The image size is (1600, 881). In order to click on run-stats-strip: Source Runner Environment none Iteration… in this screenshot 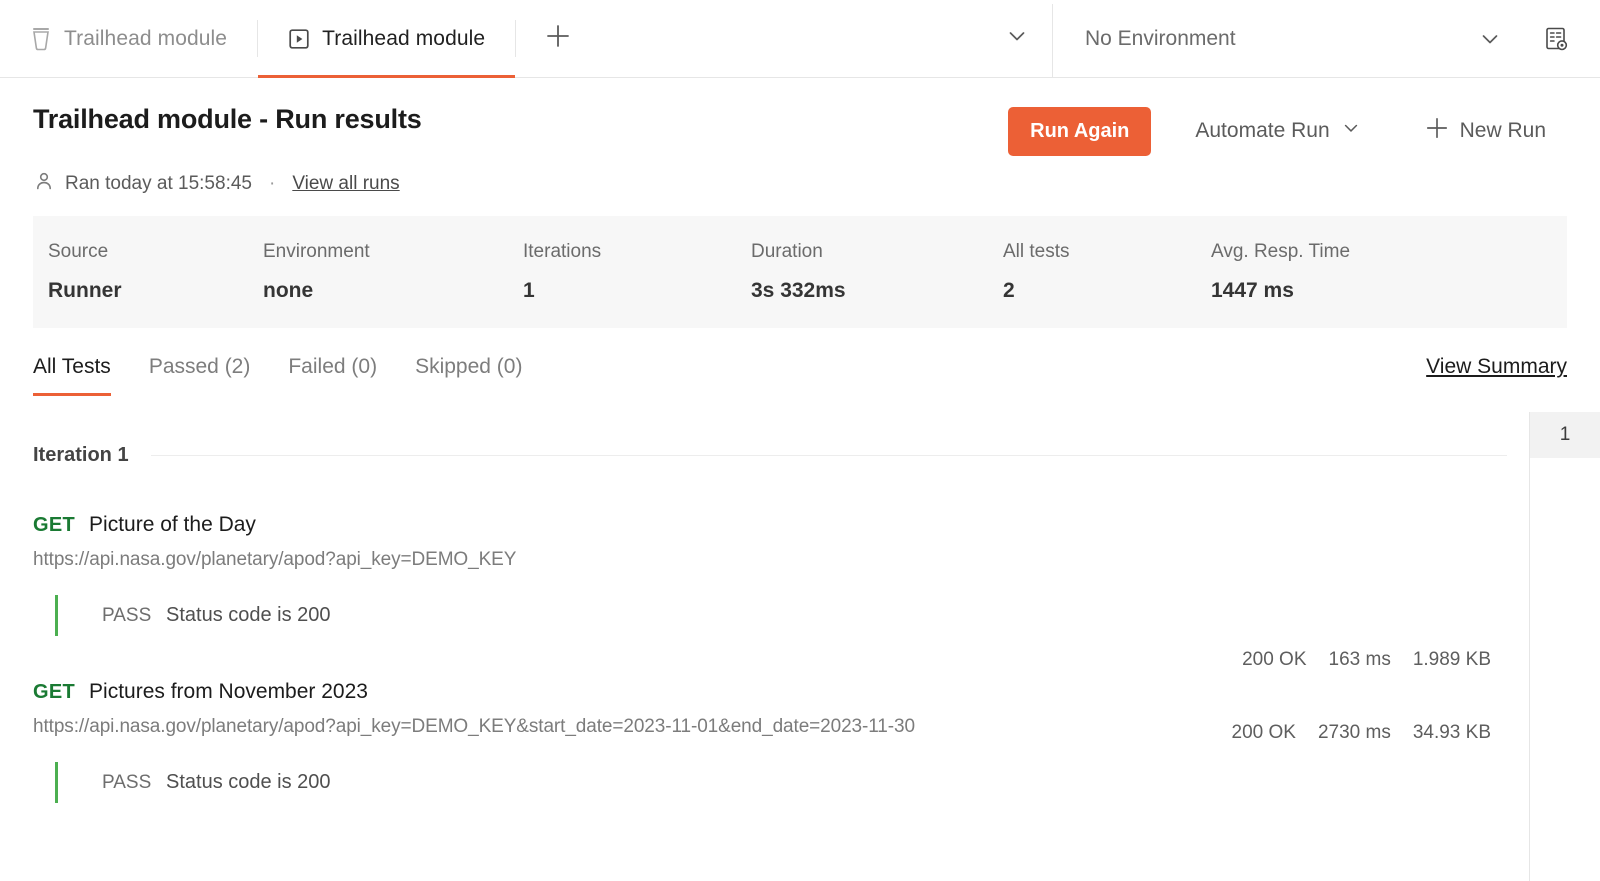, I will do `click(800, 272)`.